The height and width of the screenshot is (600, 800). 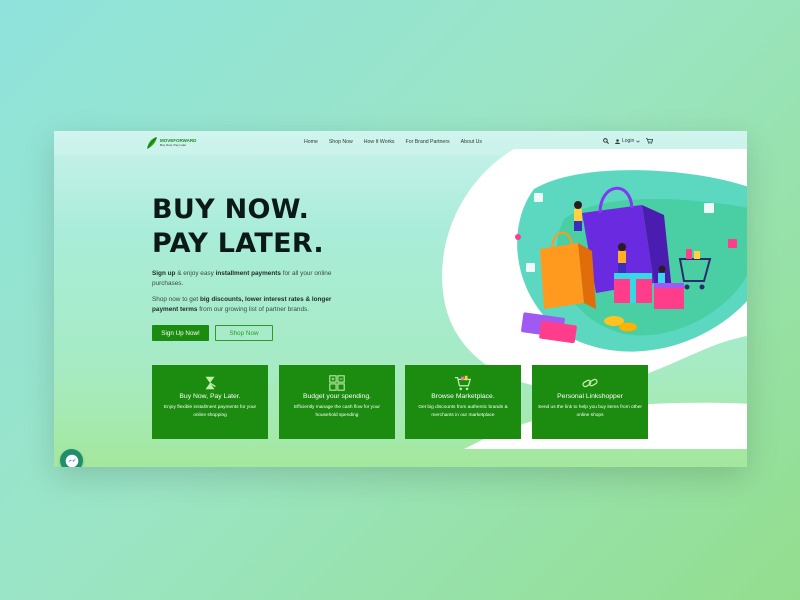 What do you see at coordinates (164, 273) in the screenshot?
I see `signup-strong-text: Sign up` at bounding box center [164, 273].